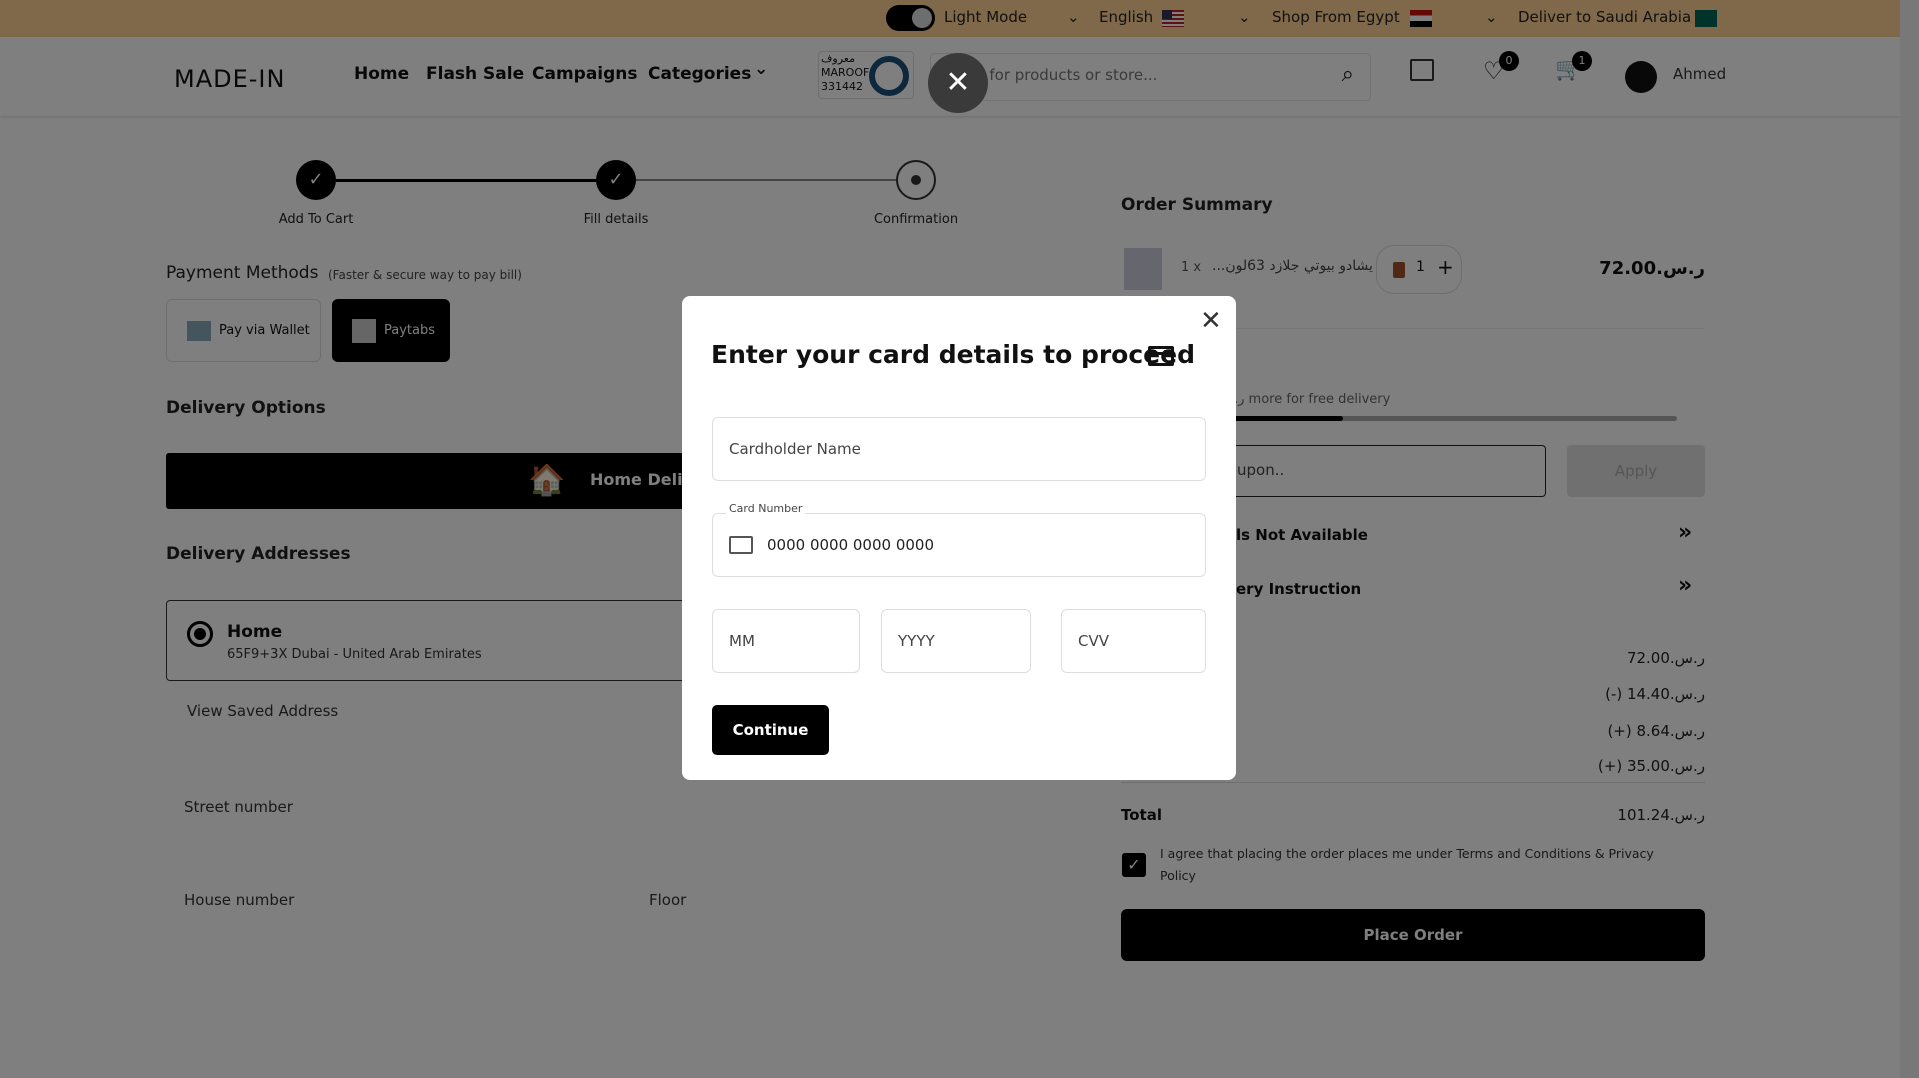 Image resolution: width=1919 pixels, height=1078 pixels. I want to click on cvv-input: CVV, so click(1133, 641).